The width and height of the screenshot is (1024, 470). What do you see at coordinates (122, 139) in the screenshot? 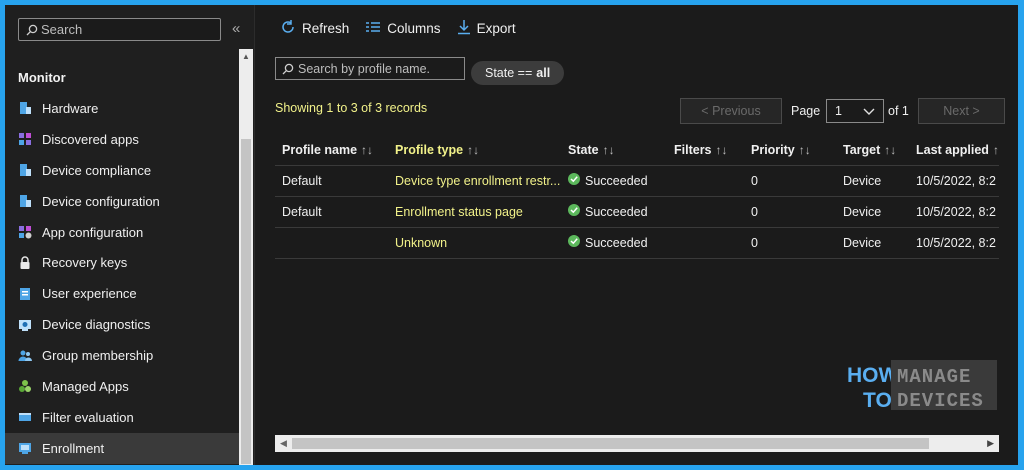
I see `sidebar-item-discovered-apps: Discovered apps` at bounding box center [122, 139].